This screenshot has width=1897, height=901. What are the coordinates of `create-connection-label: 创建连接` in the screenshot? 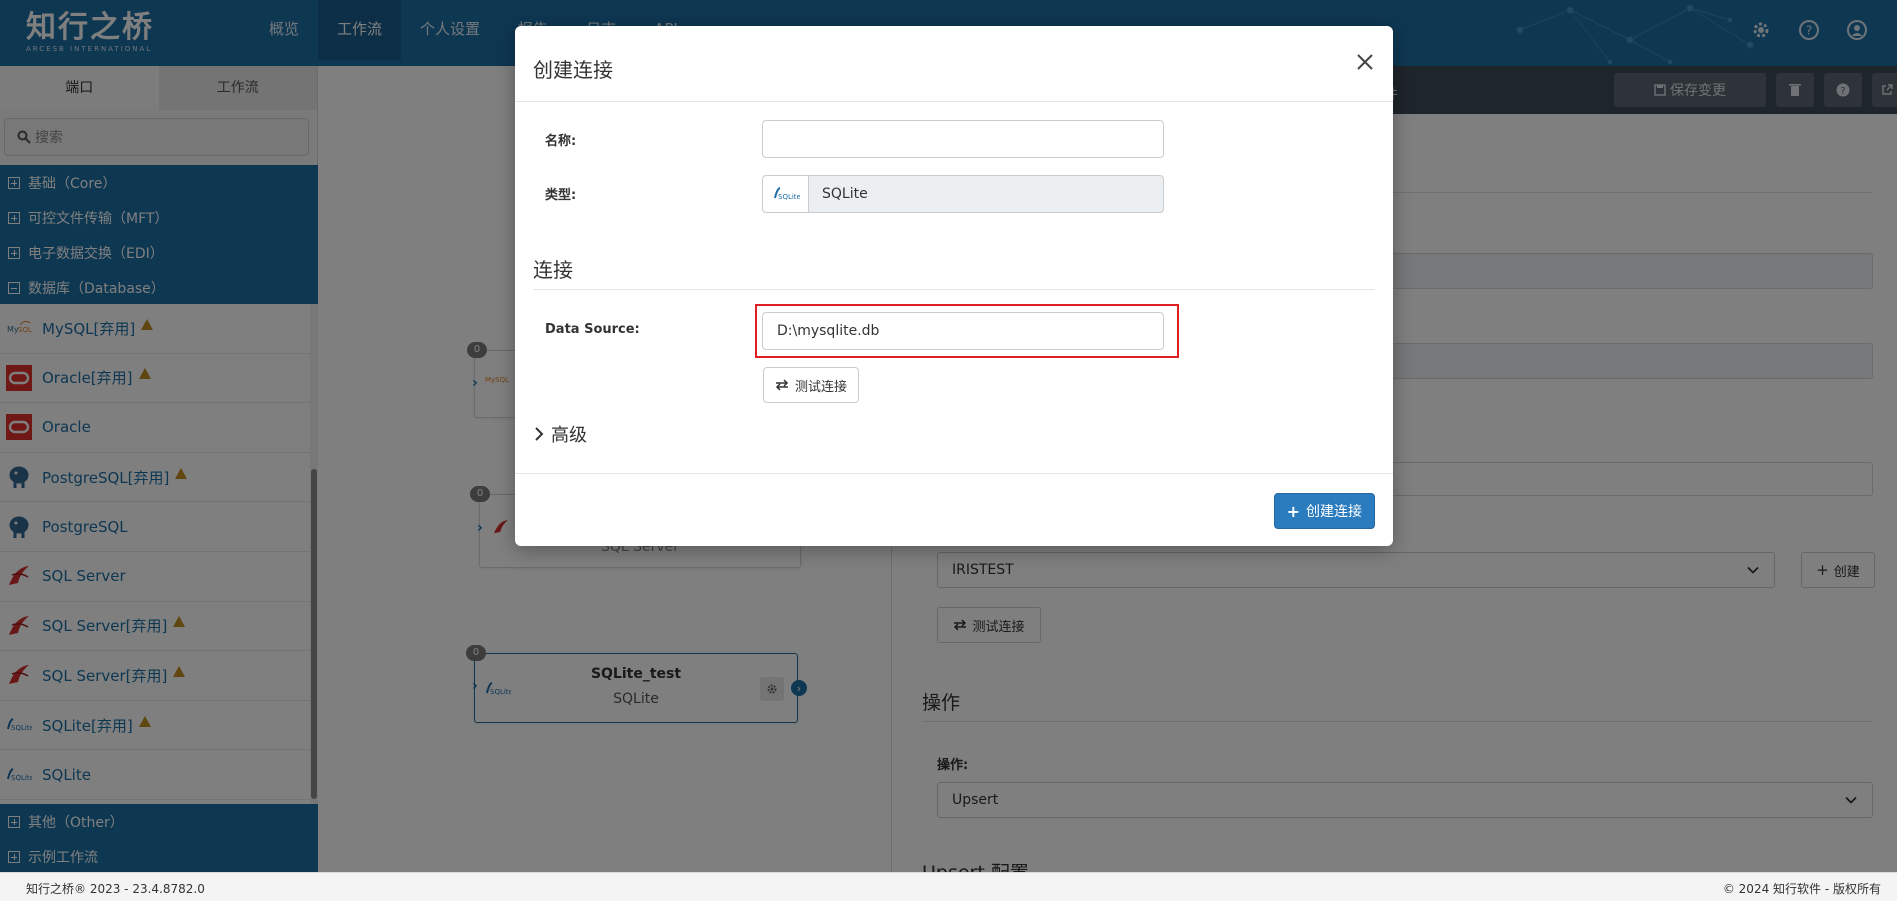 It's located at (1334, 512).